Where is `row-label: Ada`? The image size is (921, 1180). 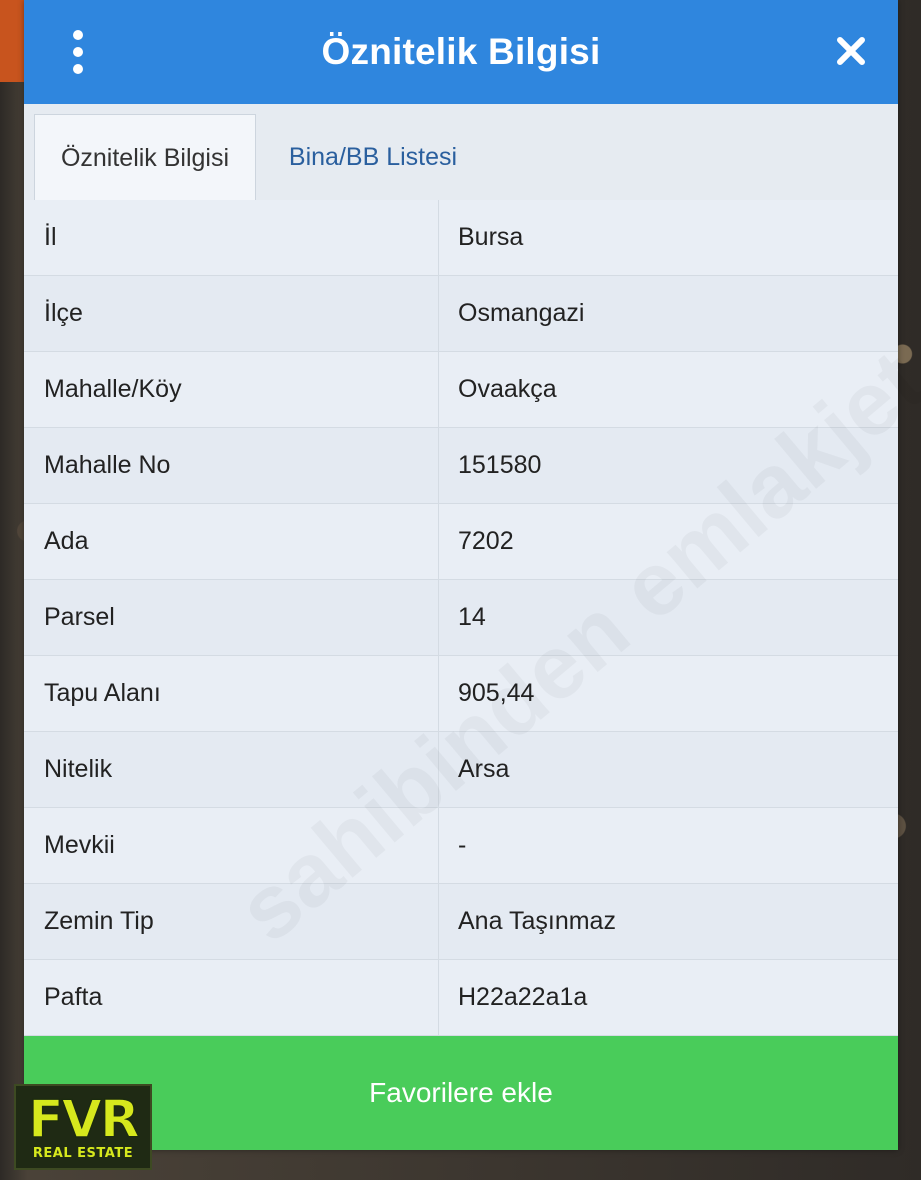 row-label: Ada is located at coordinates (231, 541).